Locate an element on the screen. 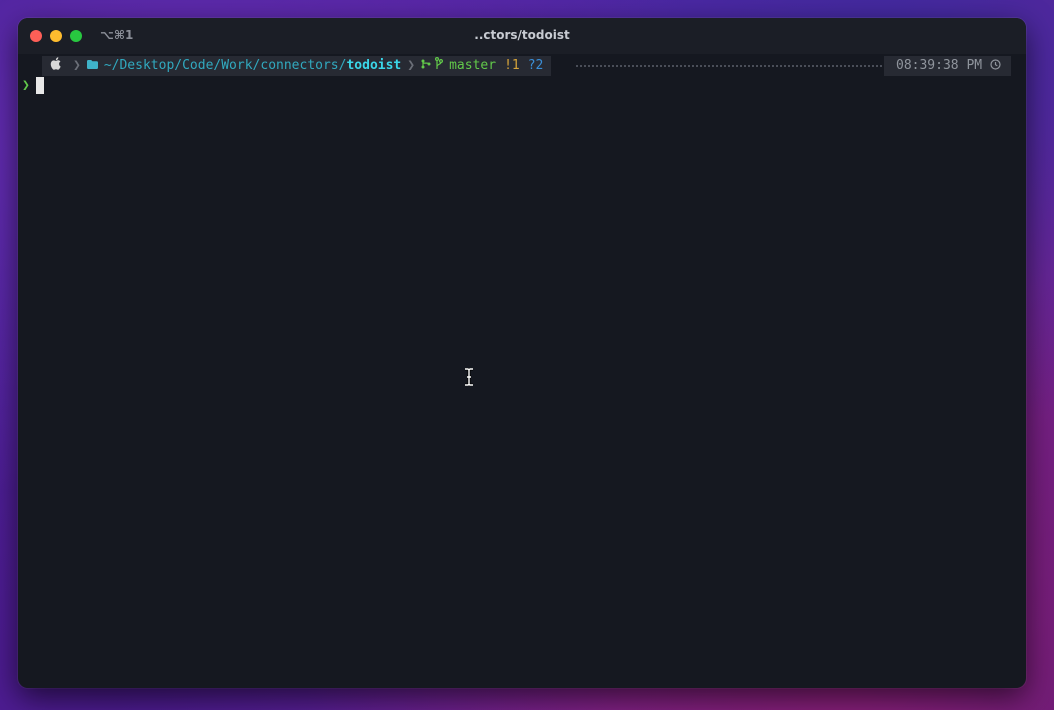 This screenshot has height=710, width=1054. prompt-filler-dots is located at coordinates (731, 66).